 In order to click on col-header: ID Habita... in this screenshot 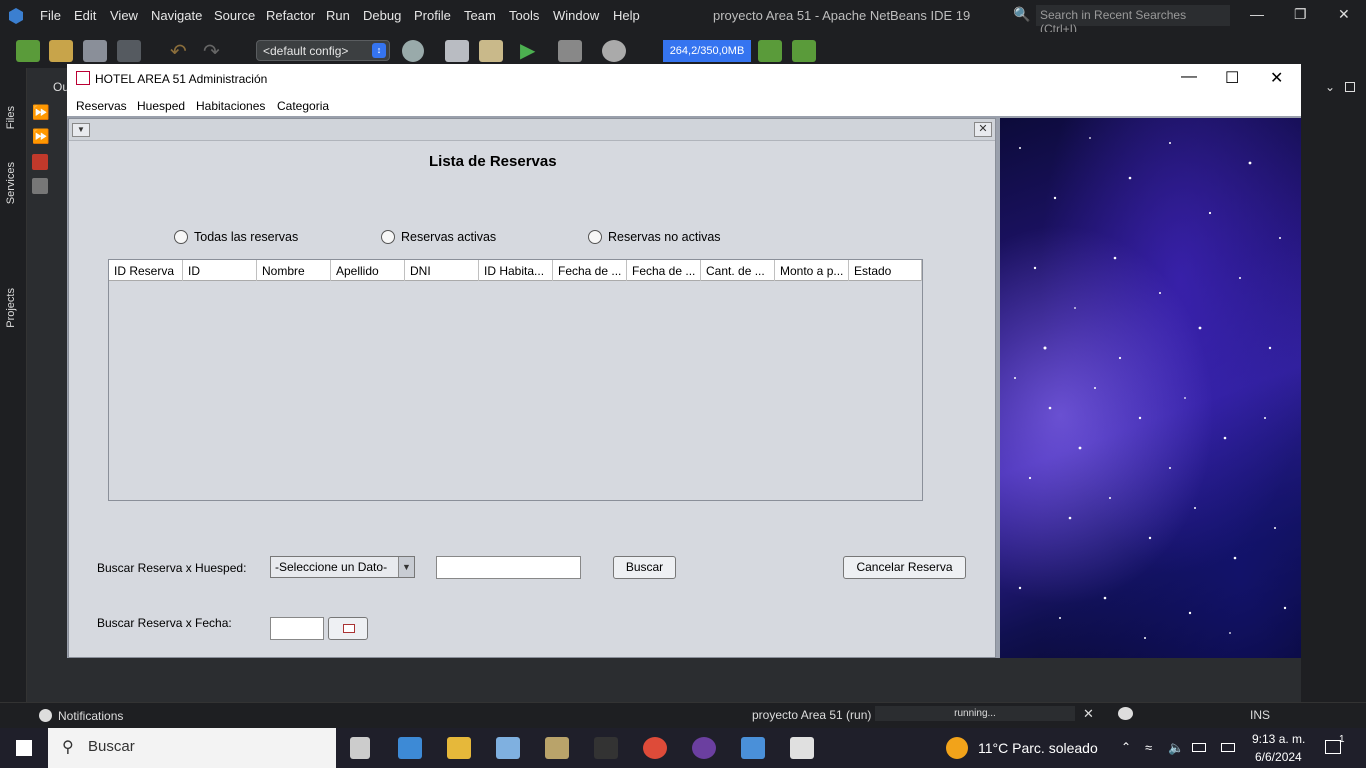, I will do `click(516, 270)`.